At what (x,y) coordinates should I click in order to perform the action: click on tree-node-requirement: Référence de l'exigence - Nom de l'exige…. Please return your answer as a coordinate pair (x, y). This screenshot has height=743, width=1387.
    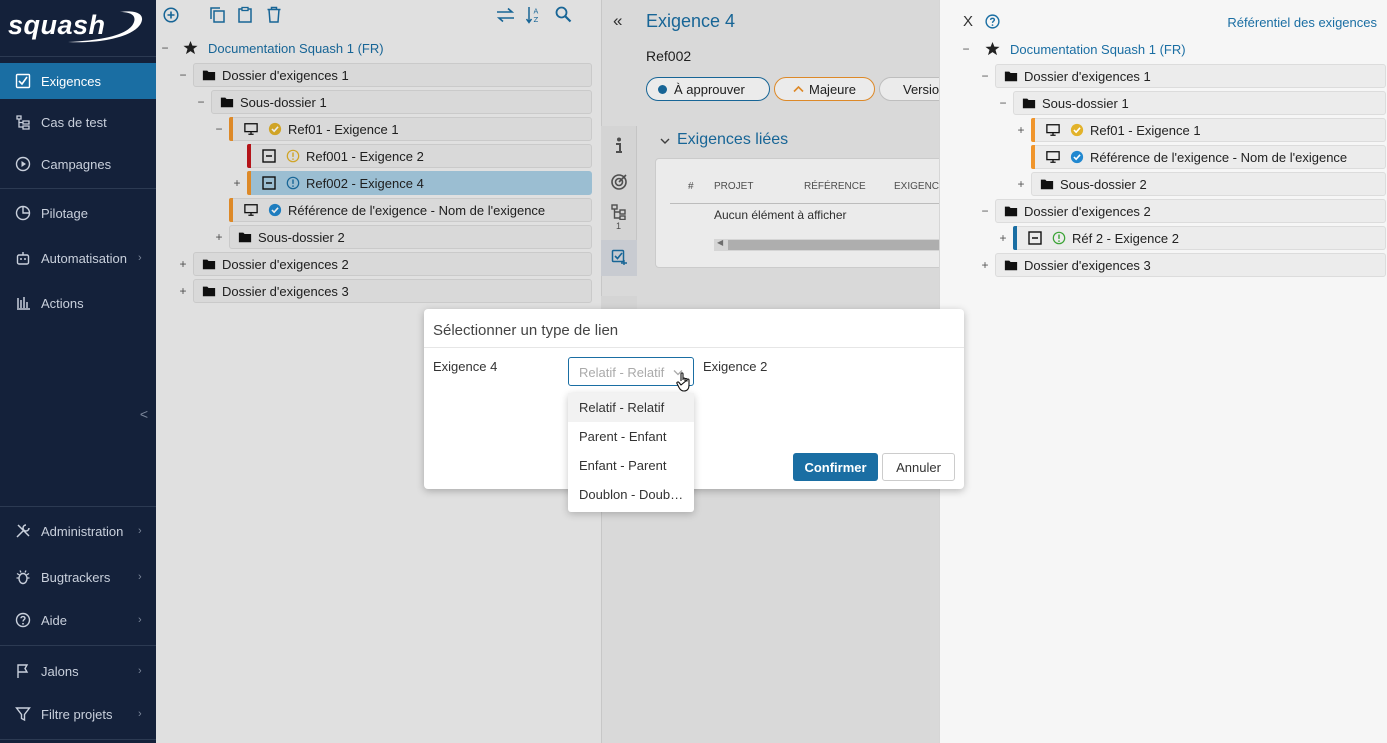
    Looking at the image, I should click on (1208, 157).